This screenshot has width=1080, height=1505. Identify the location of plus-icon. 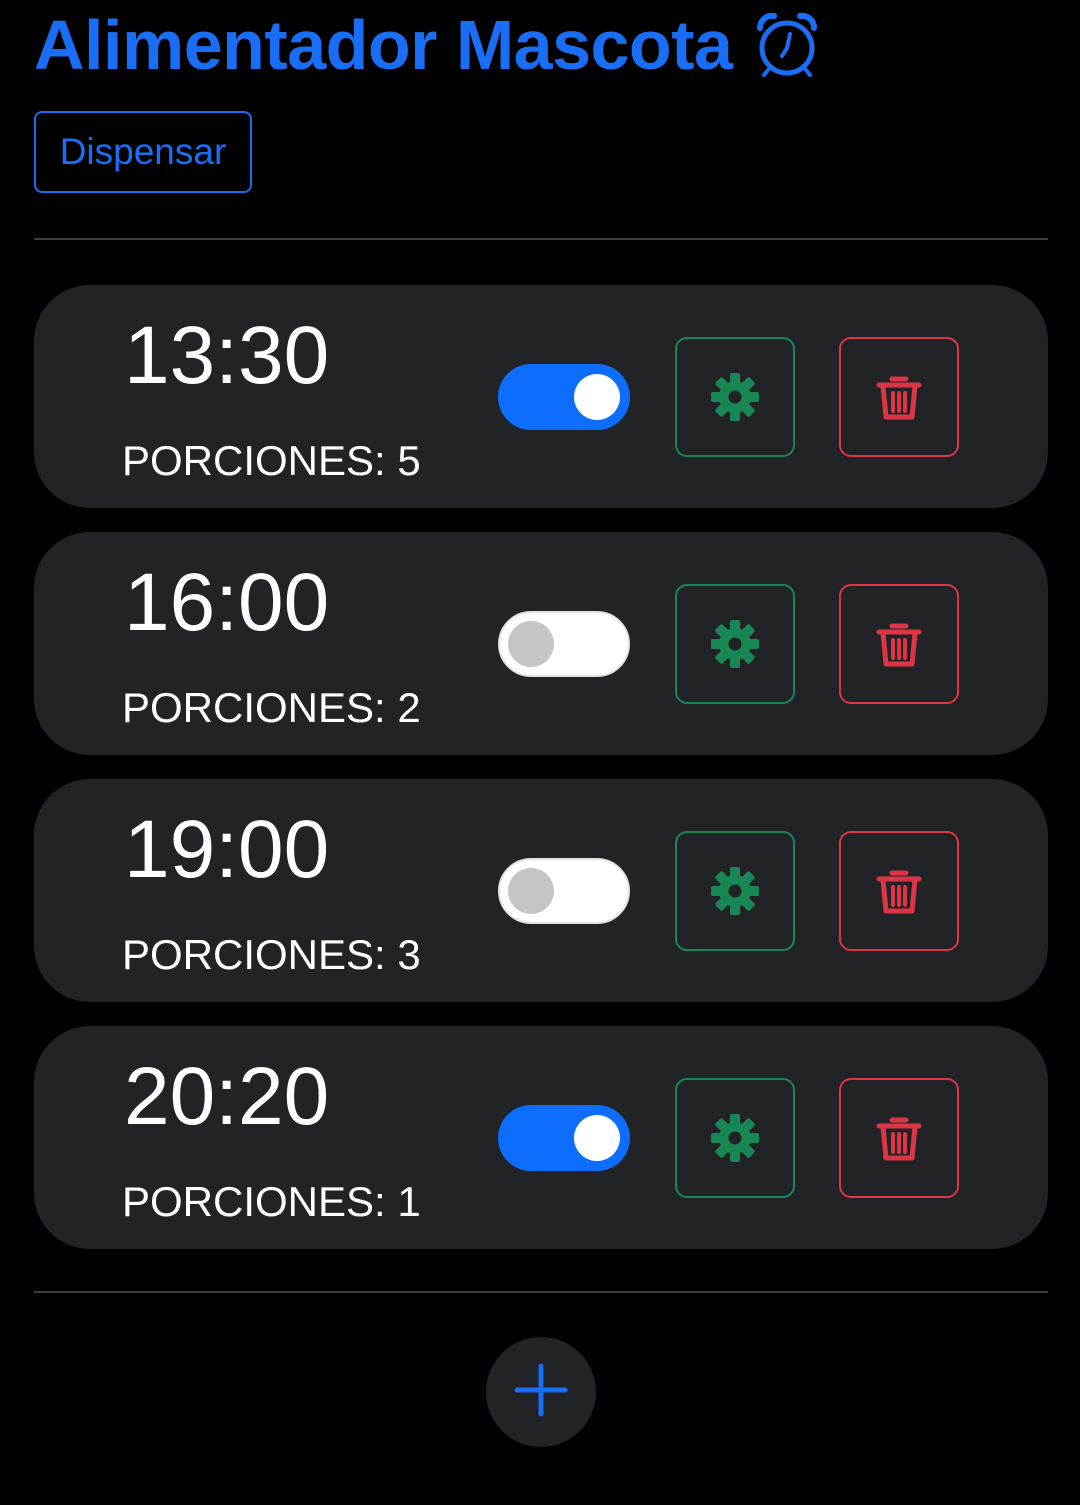
(541, 1392).